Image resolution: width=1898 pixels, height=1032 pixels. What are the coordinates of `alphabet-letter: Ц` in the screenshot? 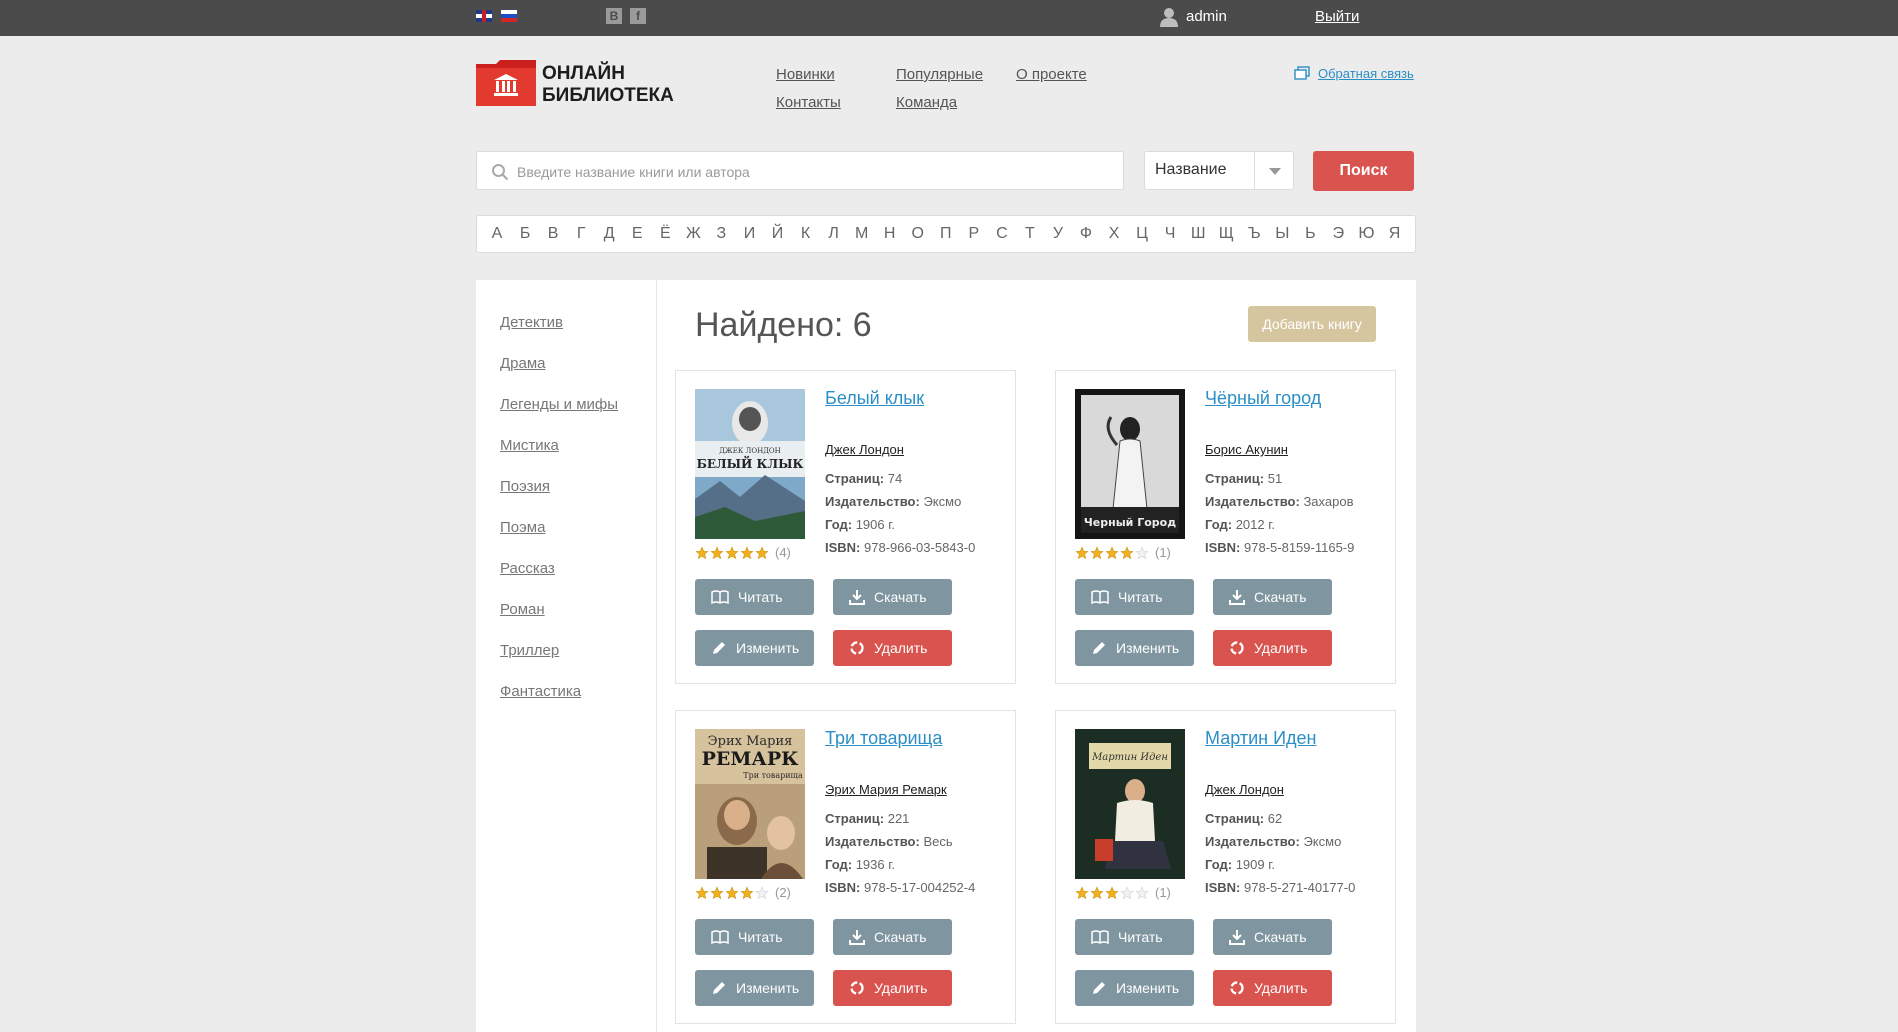 It's located at (1142, 234).